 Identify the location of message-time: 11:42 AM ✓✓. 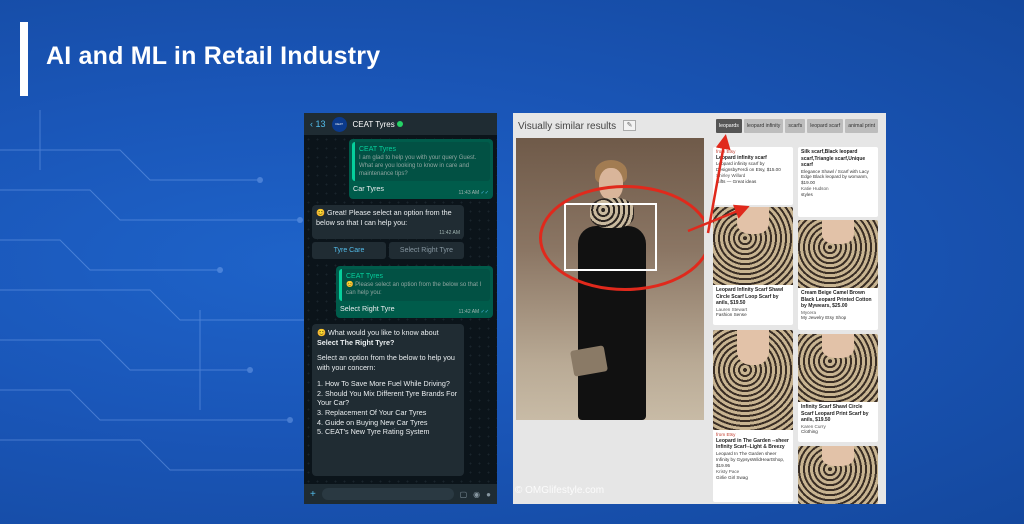
(473, 312).